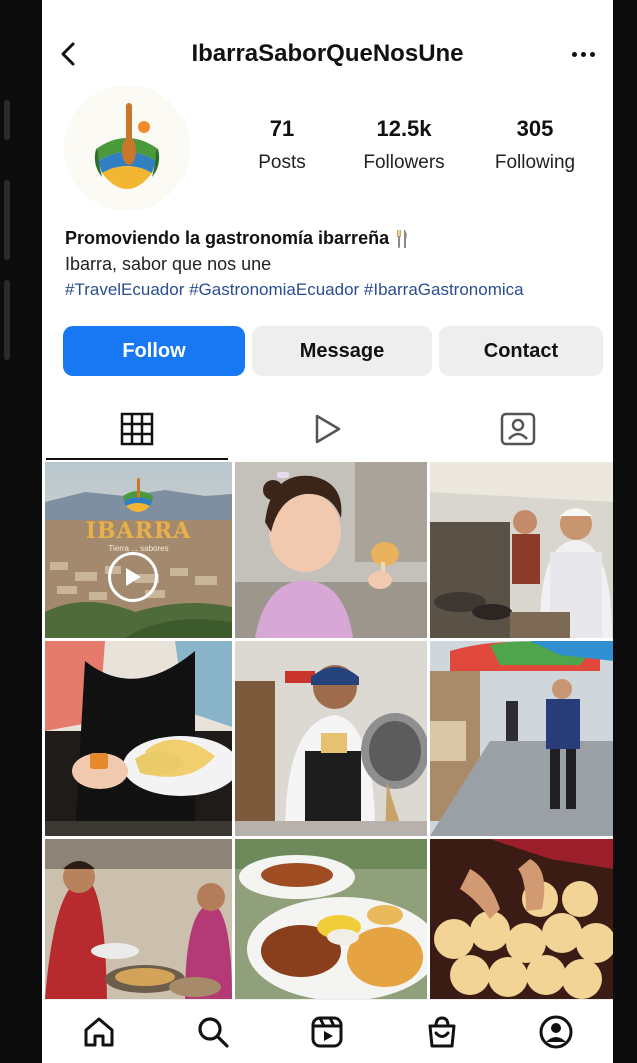 The height and width of the screenshot is (1063, 637). I want to click on post-thumbnail-market-cooks, so click(521, 550).